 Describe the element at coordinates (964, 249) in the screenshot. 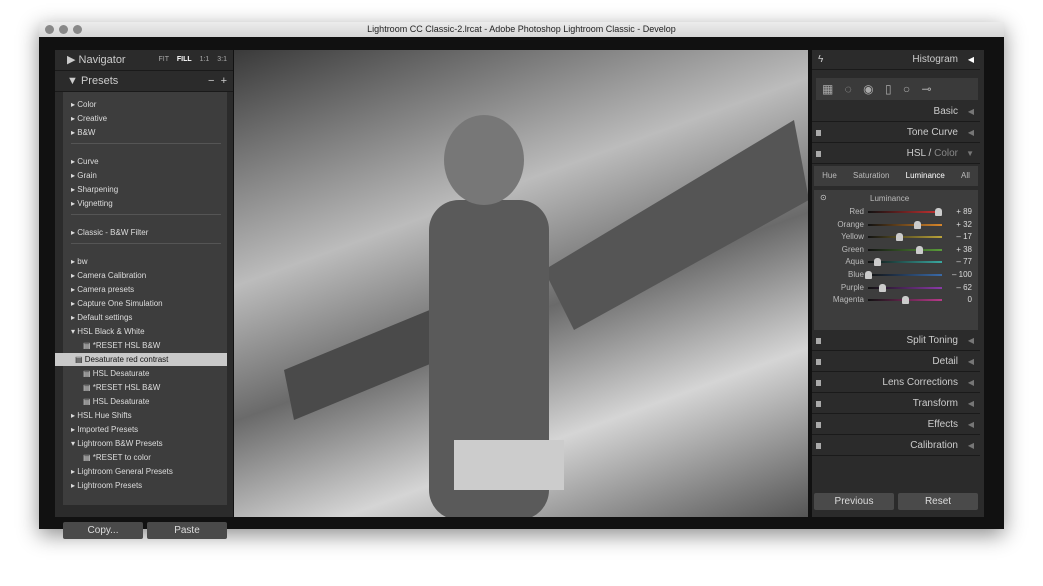

I see `slider-value: + 38` at that location.